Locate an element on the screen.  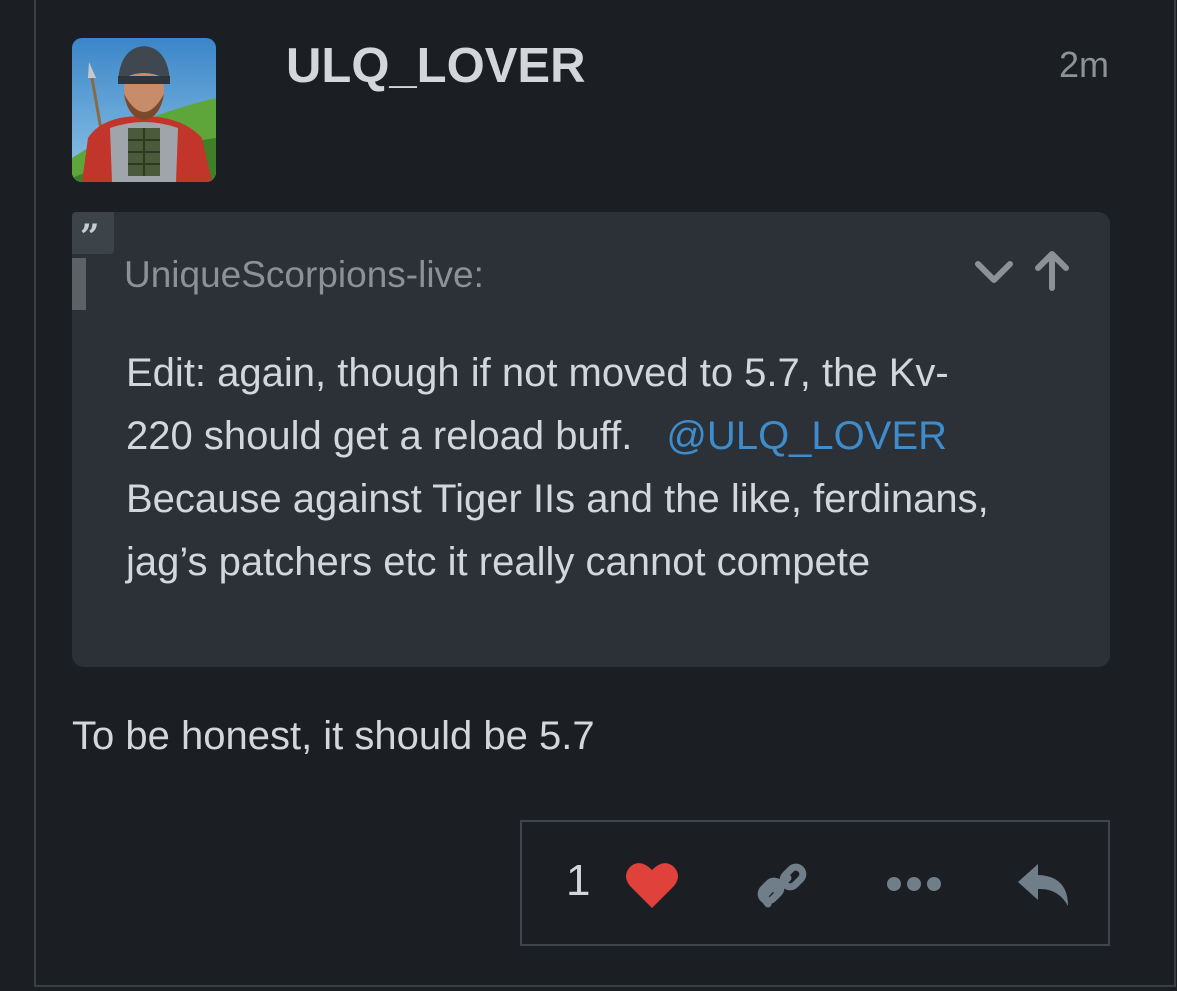
like-count: 1 is located at coordinates (578, 881).